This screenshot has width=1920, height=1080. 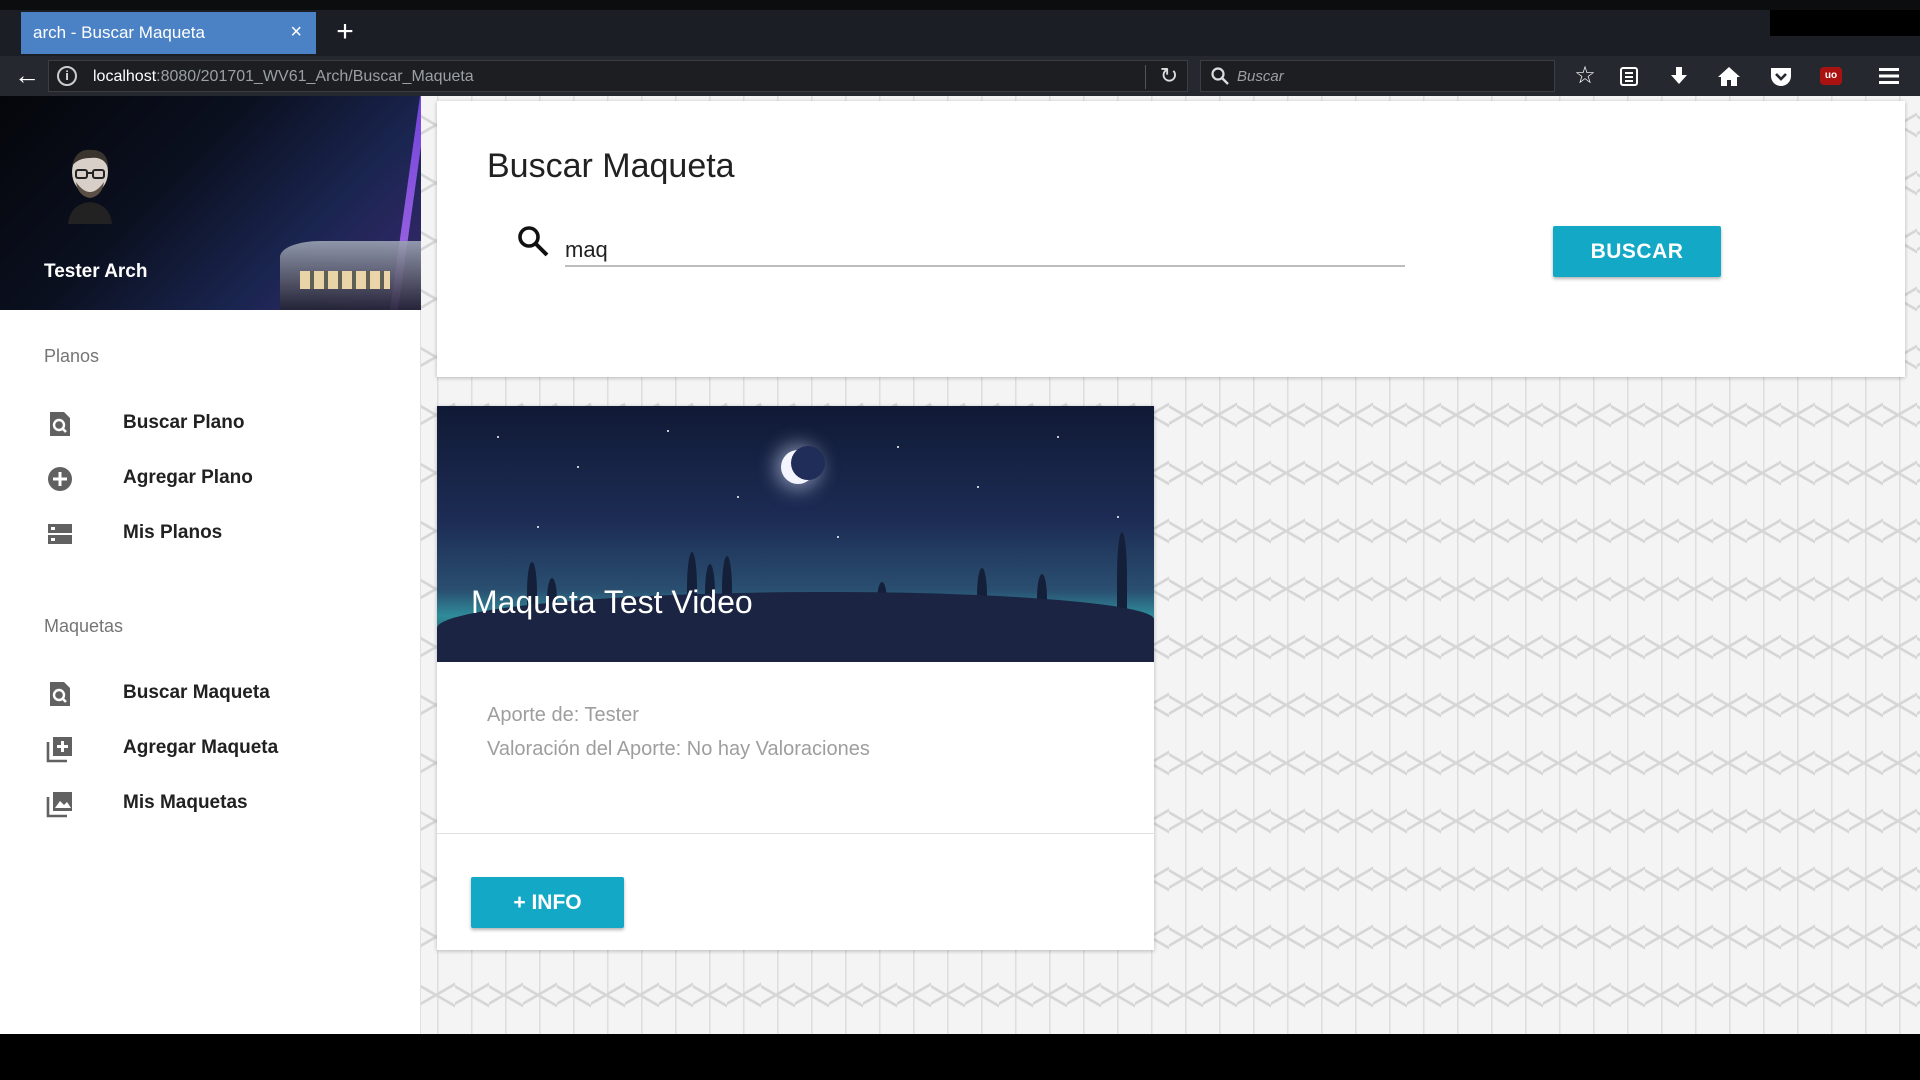 What do you see at coordinates (96, 271) in the screenshot?
I see `profile-name: Tester Arch` at bounding box center [96, 271].